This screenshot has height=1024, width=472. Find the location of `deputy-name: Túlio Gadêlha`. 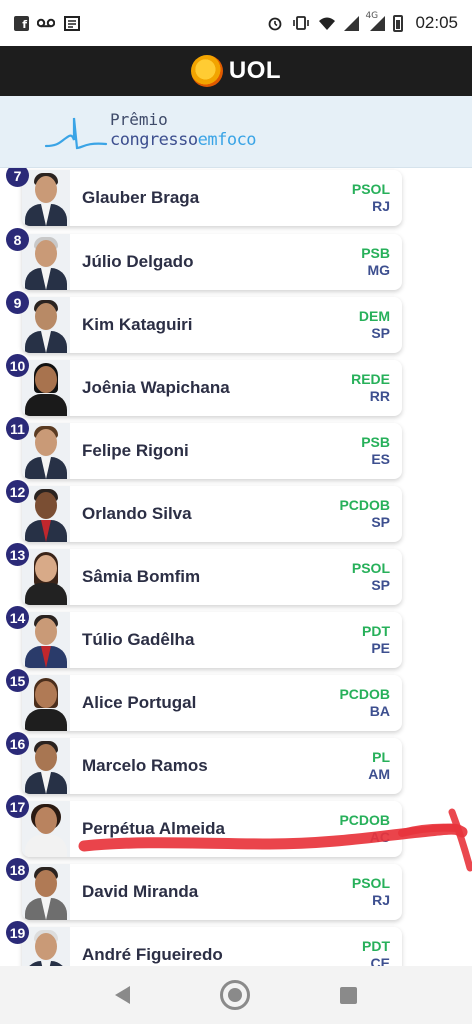

deputy-name: Túlio Gadêlha is located at coordinates (138, 639).